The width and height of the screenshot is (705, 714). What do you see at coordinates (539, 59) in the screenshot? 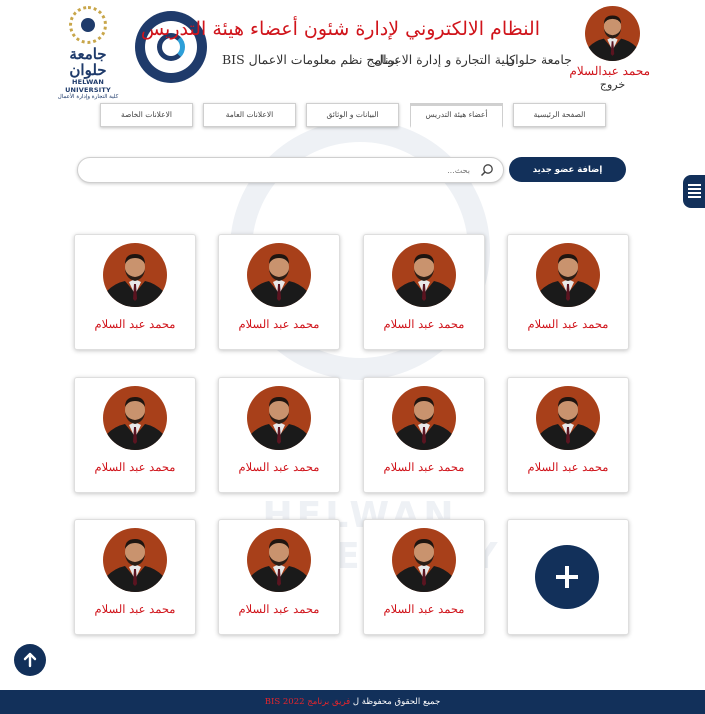
I see `nav-link-helwan-university: جامعة حلوان` at bounding box center [539, 59].